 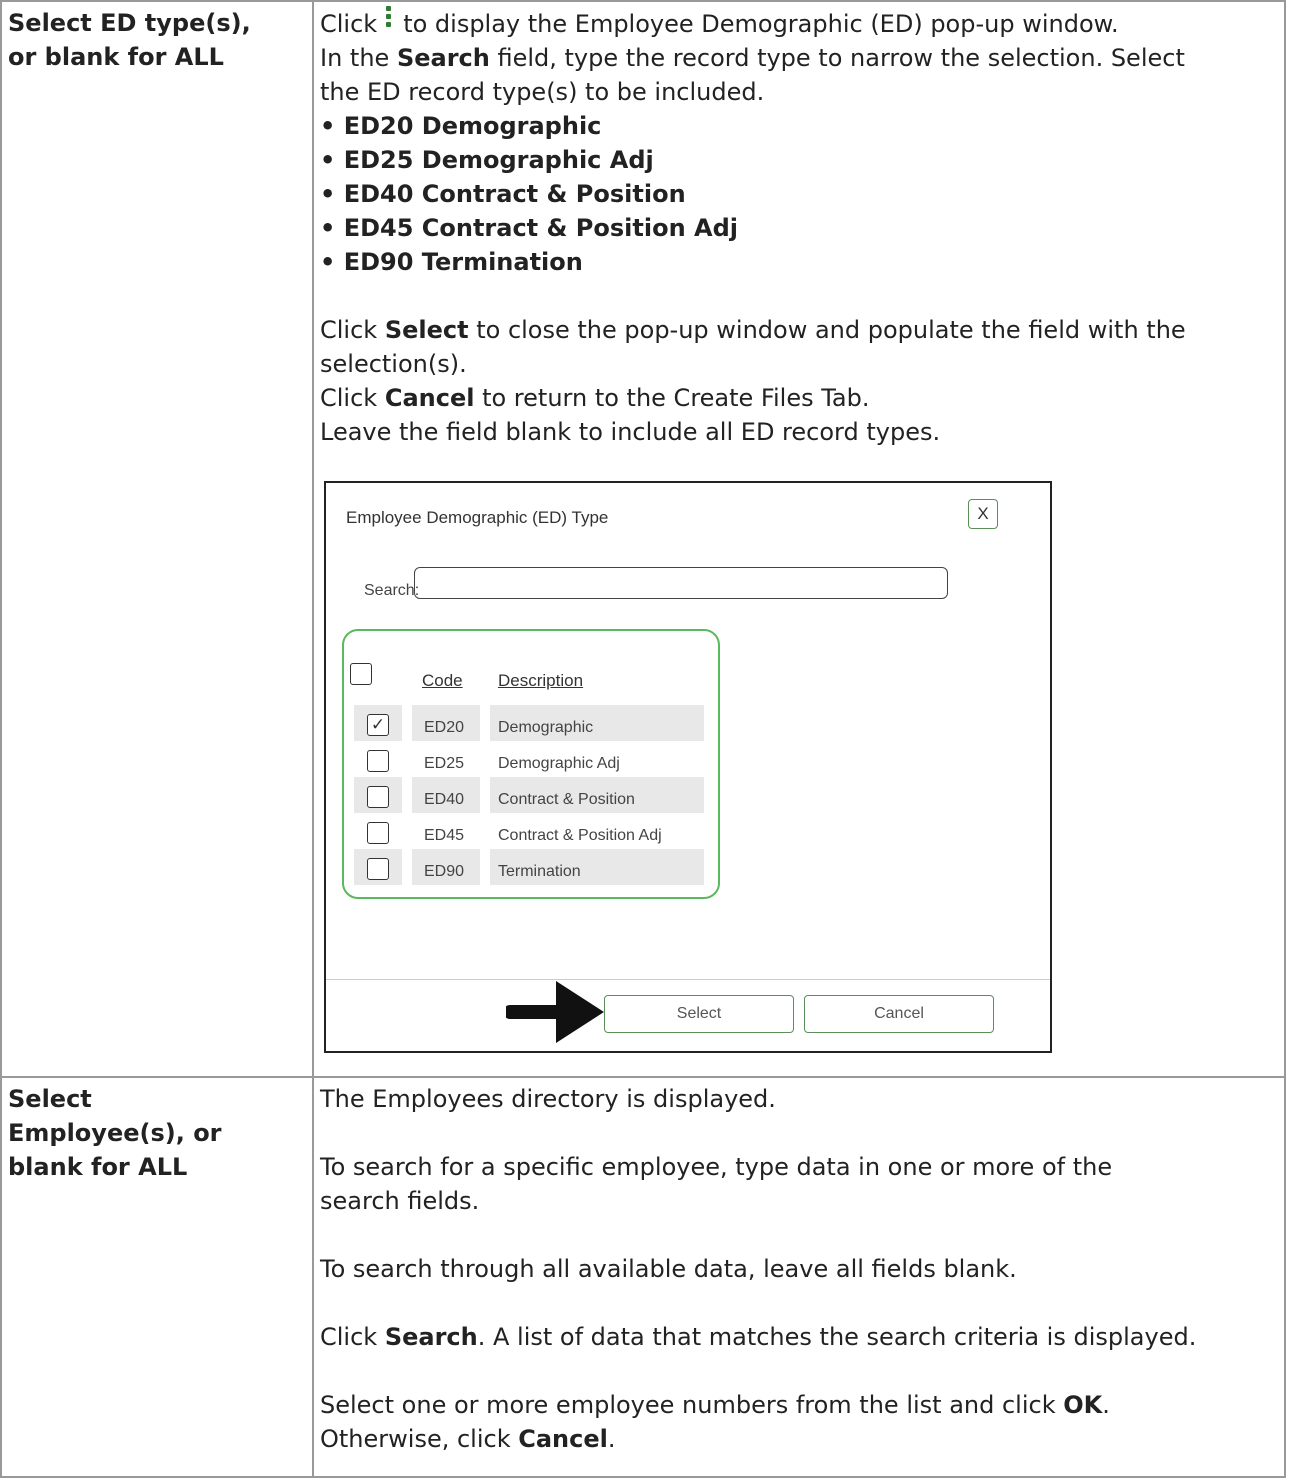 I want to click on table-row: ED40 Contract & Position, so click(x=530, y=795).